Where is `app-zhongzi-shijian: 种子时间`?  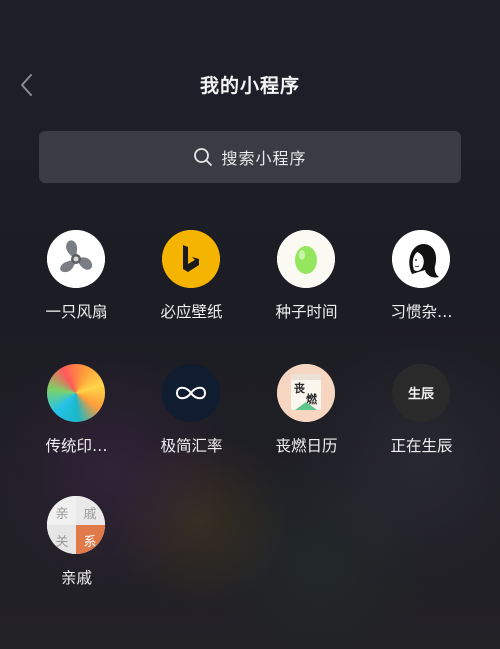 app-zhongzi-shijian: 种子时间 is located at coordinates (306, 285).